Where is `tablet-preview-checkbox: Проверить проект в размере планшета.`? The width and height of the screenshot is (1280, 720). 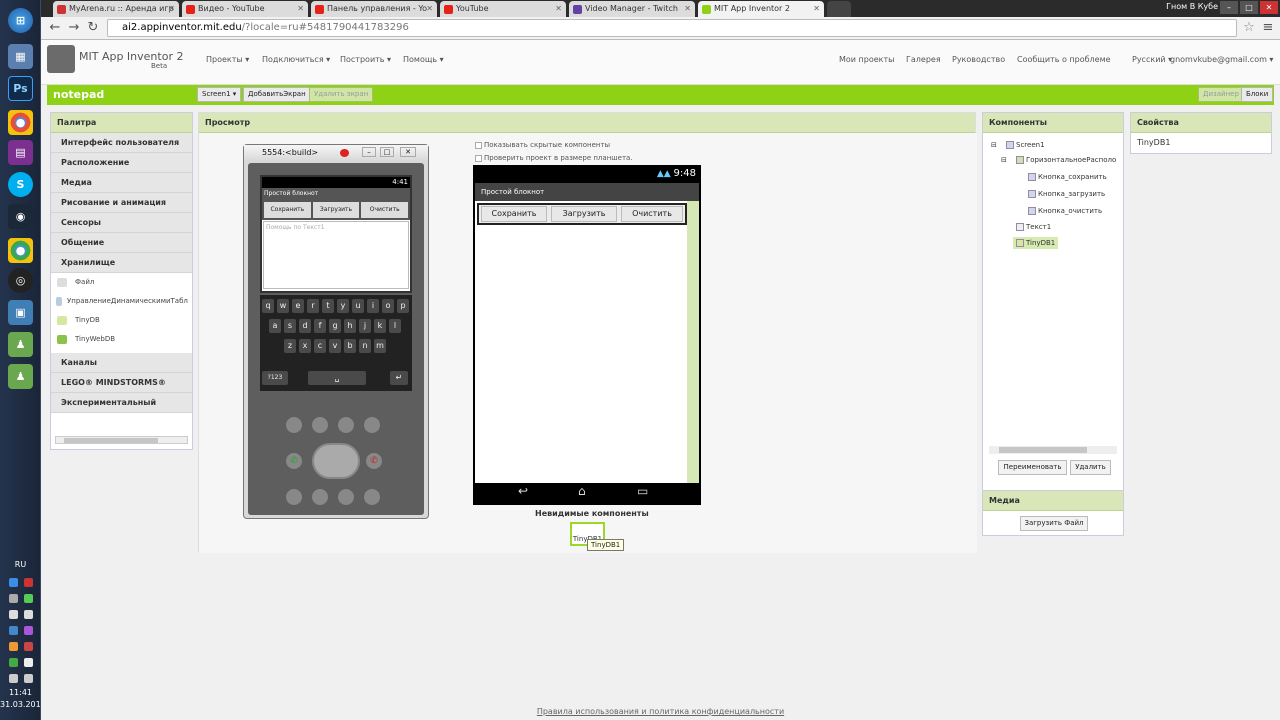 tablet-preview-checkbox: Проверить проект в размере планшета. is located at coordinates (554, 158).